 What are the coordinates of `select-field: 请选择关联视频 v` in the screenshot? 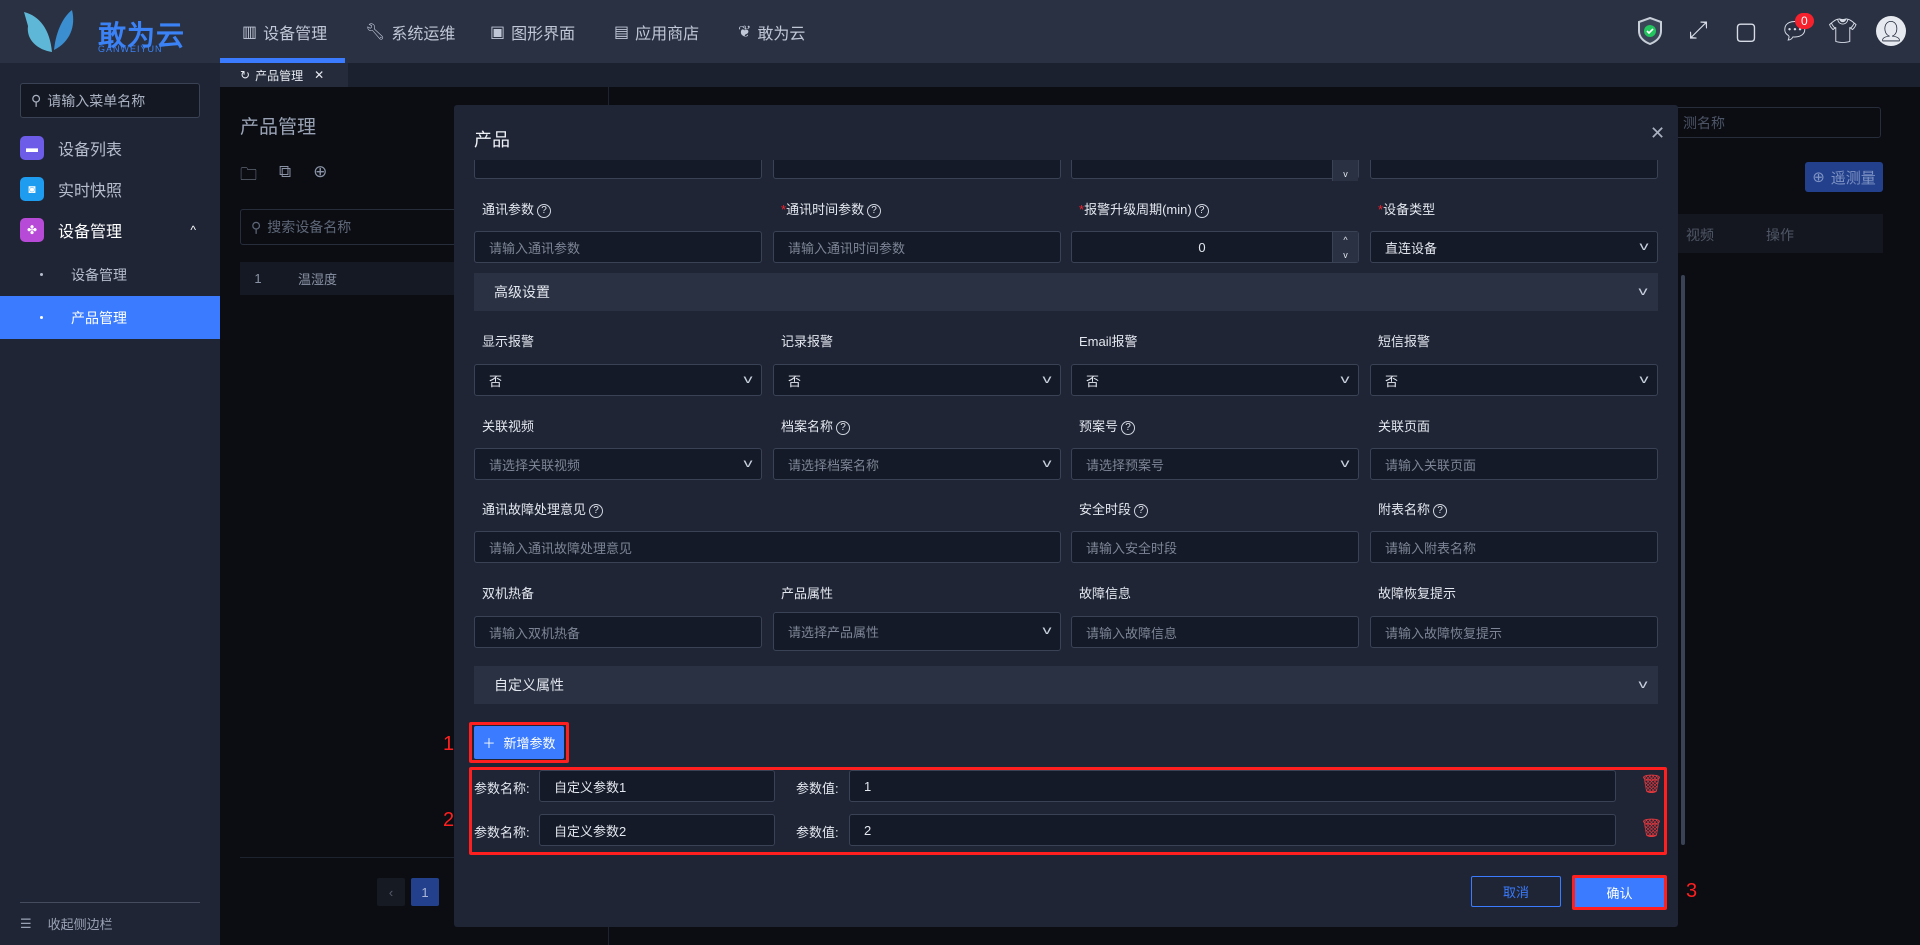 It's located at (618, 464).